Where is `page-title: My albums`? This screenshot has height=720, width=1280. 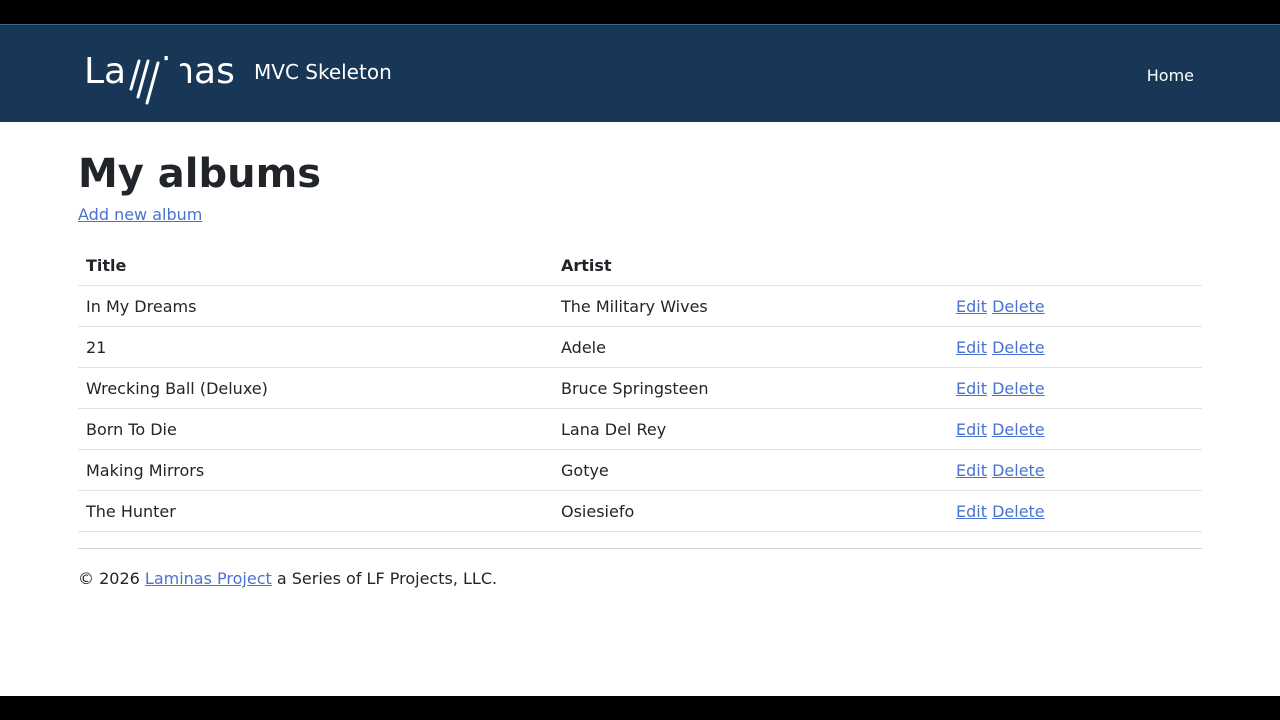
page-title: My albums is located at coordinates (200, 174).